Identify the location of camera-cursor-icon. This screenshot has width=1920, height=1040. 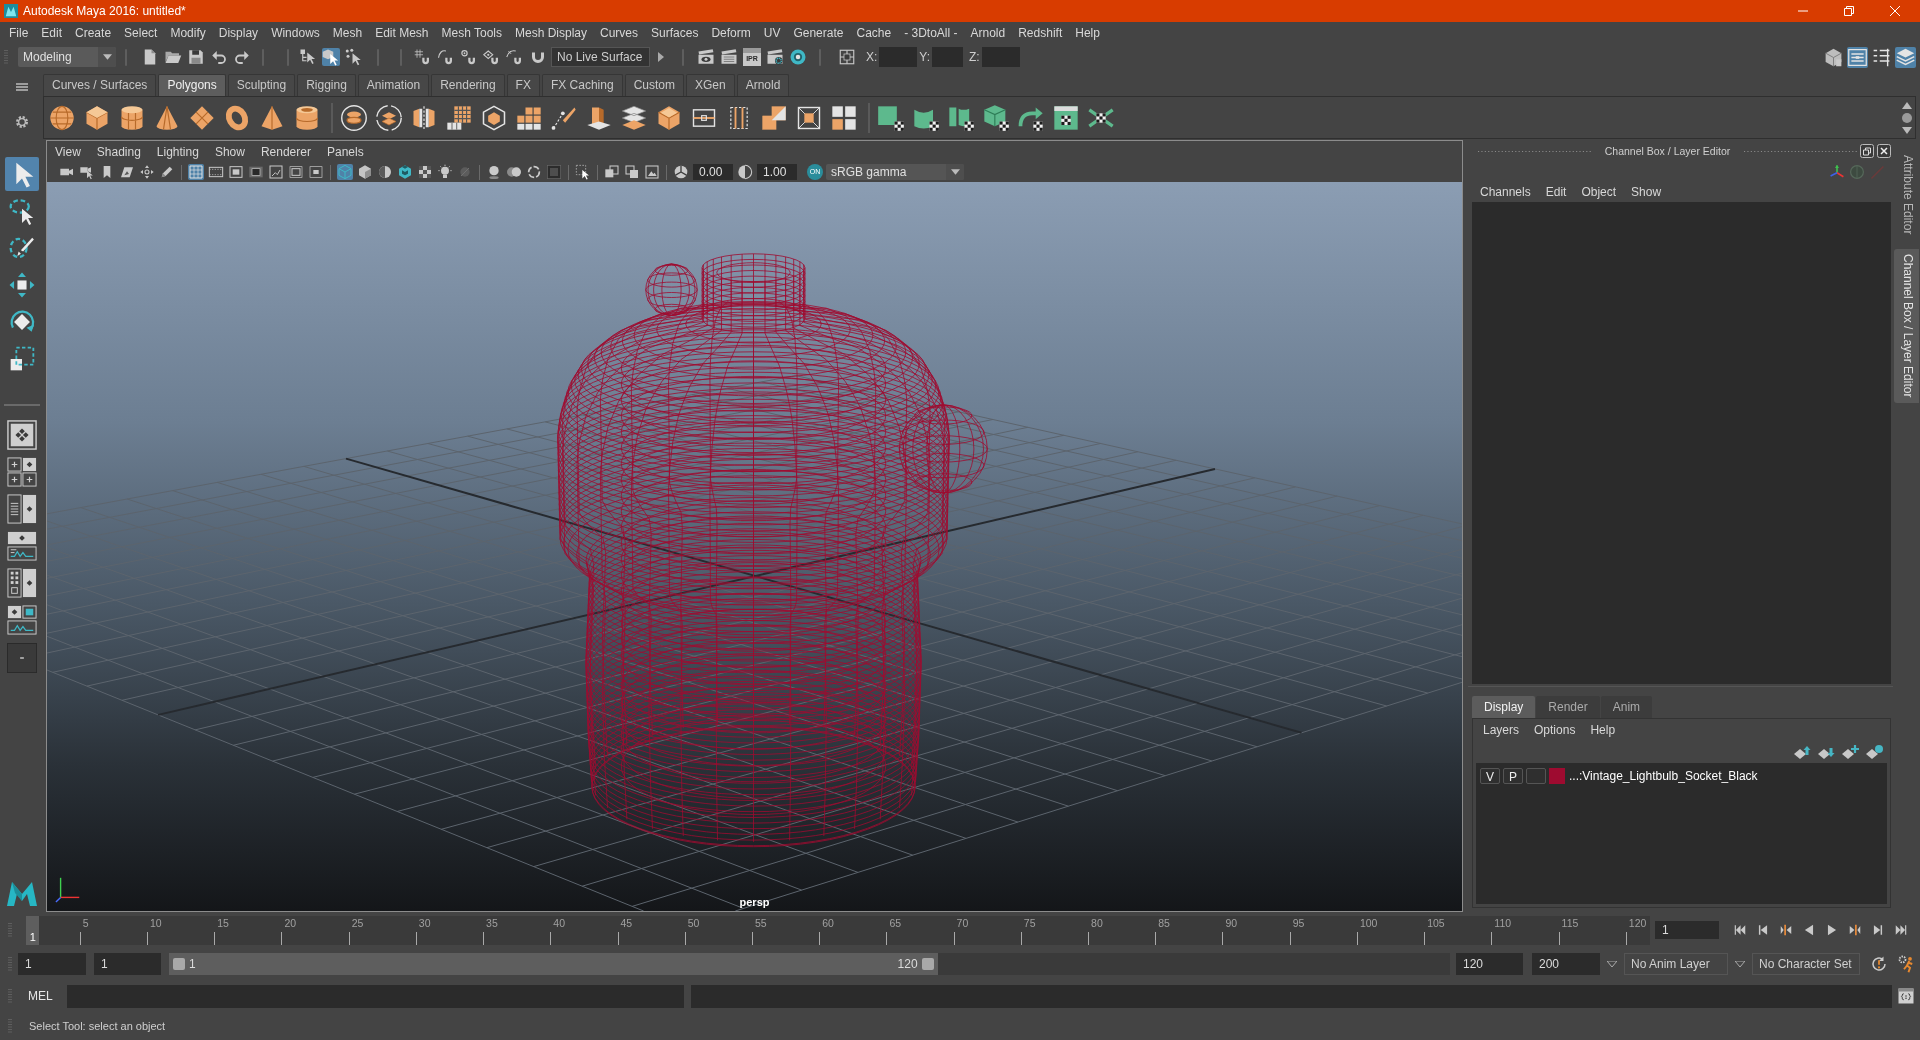
(87, 172).